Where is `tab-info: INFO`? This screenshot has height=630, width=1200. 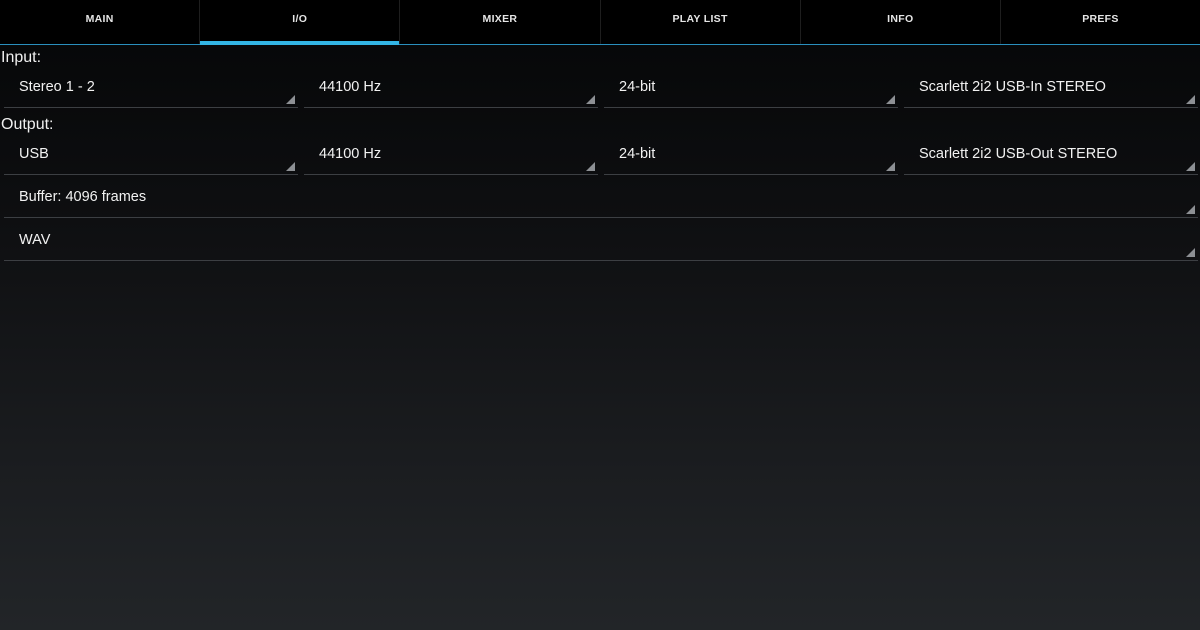
tab-info: INFO is located at coordinates (901, 22).